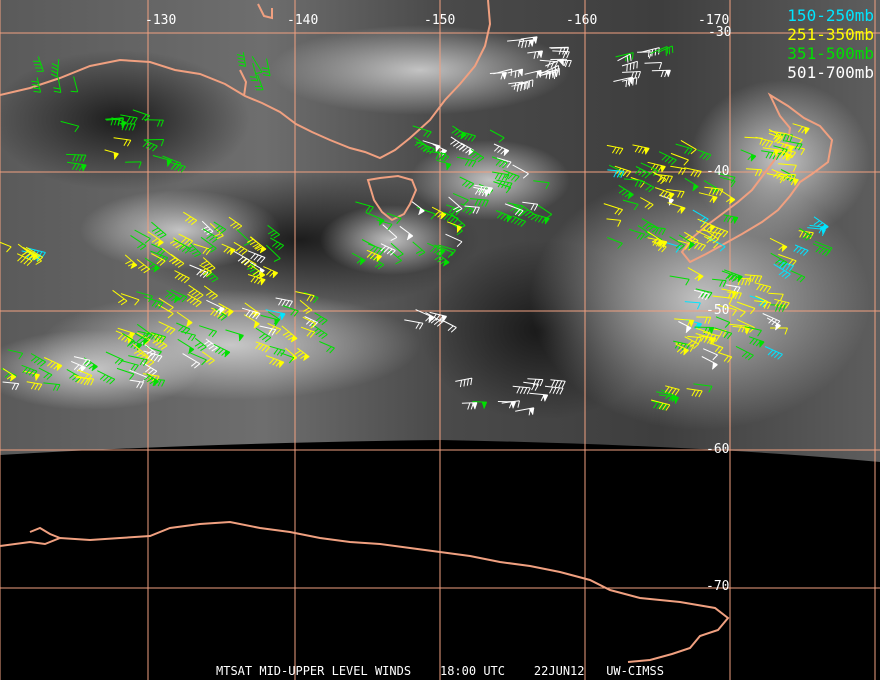 The width and height of the screenshot is (880, 680). What do you see at coordinates (830, 44) in the screenshot?
I see `pressure-legend: 150-250mb 251-350mb 351-500mb 501-700mb` at bounding box center [830, 44].